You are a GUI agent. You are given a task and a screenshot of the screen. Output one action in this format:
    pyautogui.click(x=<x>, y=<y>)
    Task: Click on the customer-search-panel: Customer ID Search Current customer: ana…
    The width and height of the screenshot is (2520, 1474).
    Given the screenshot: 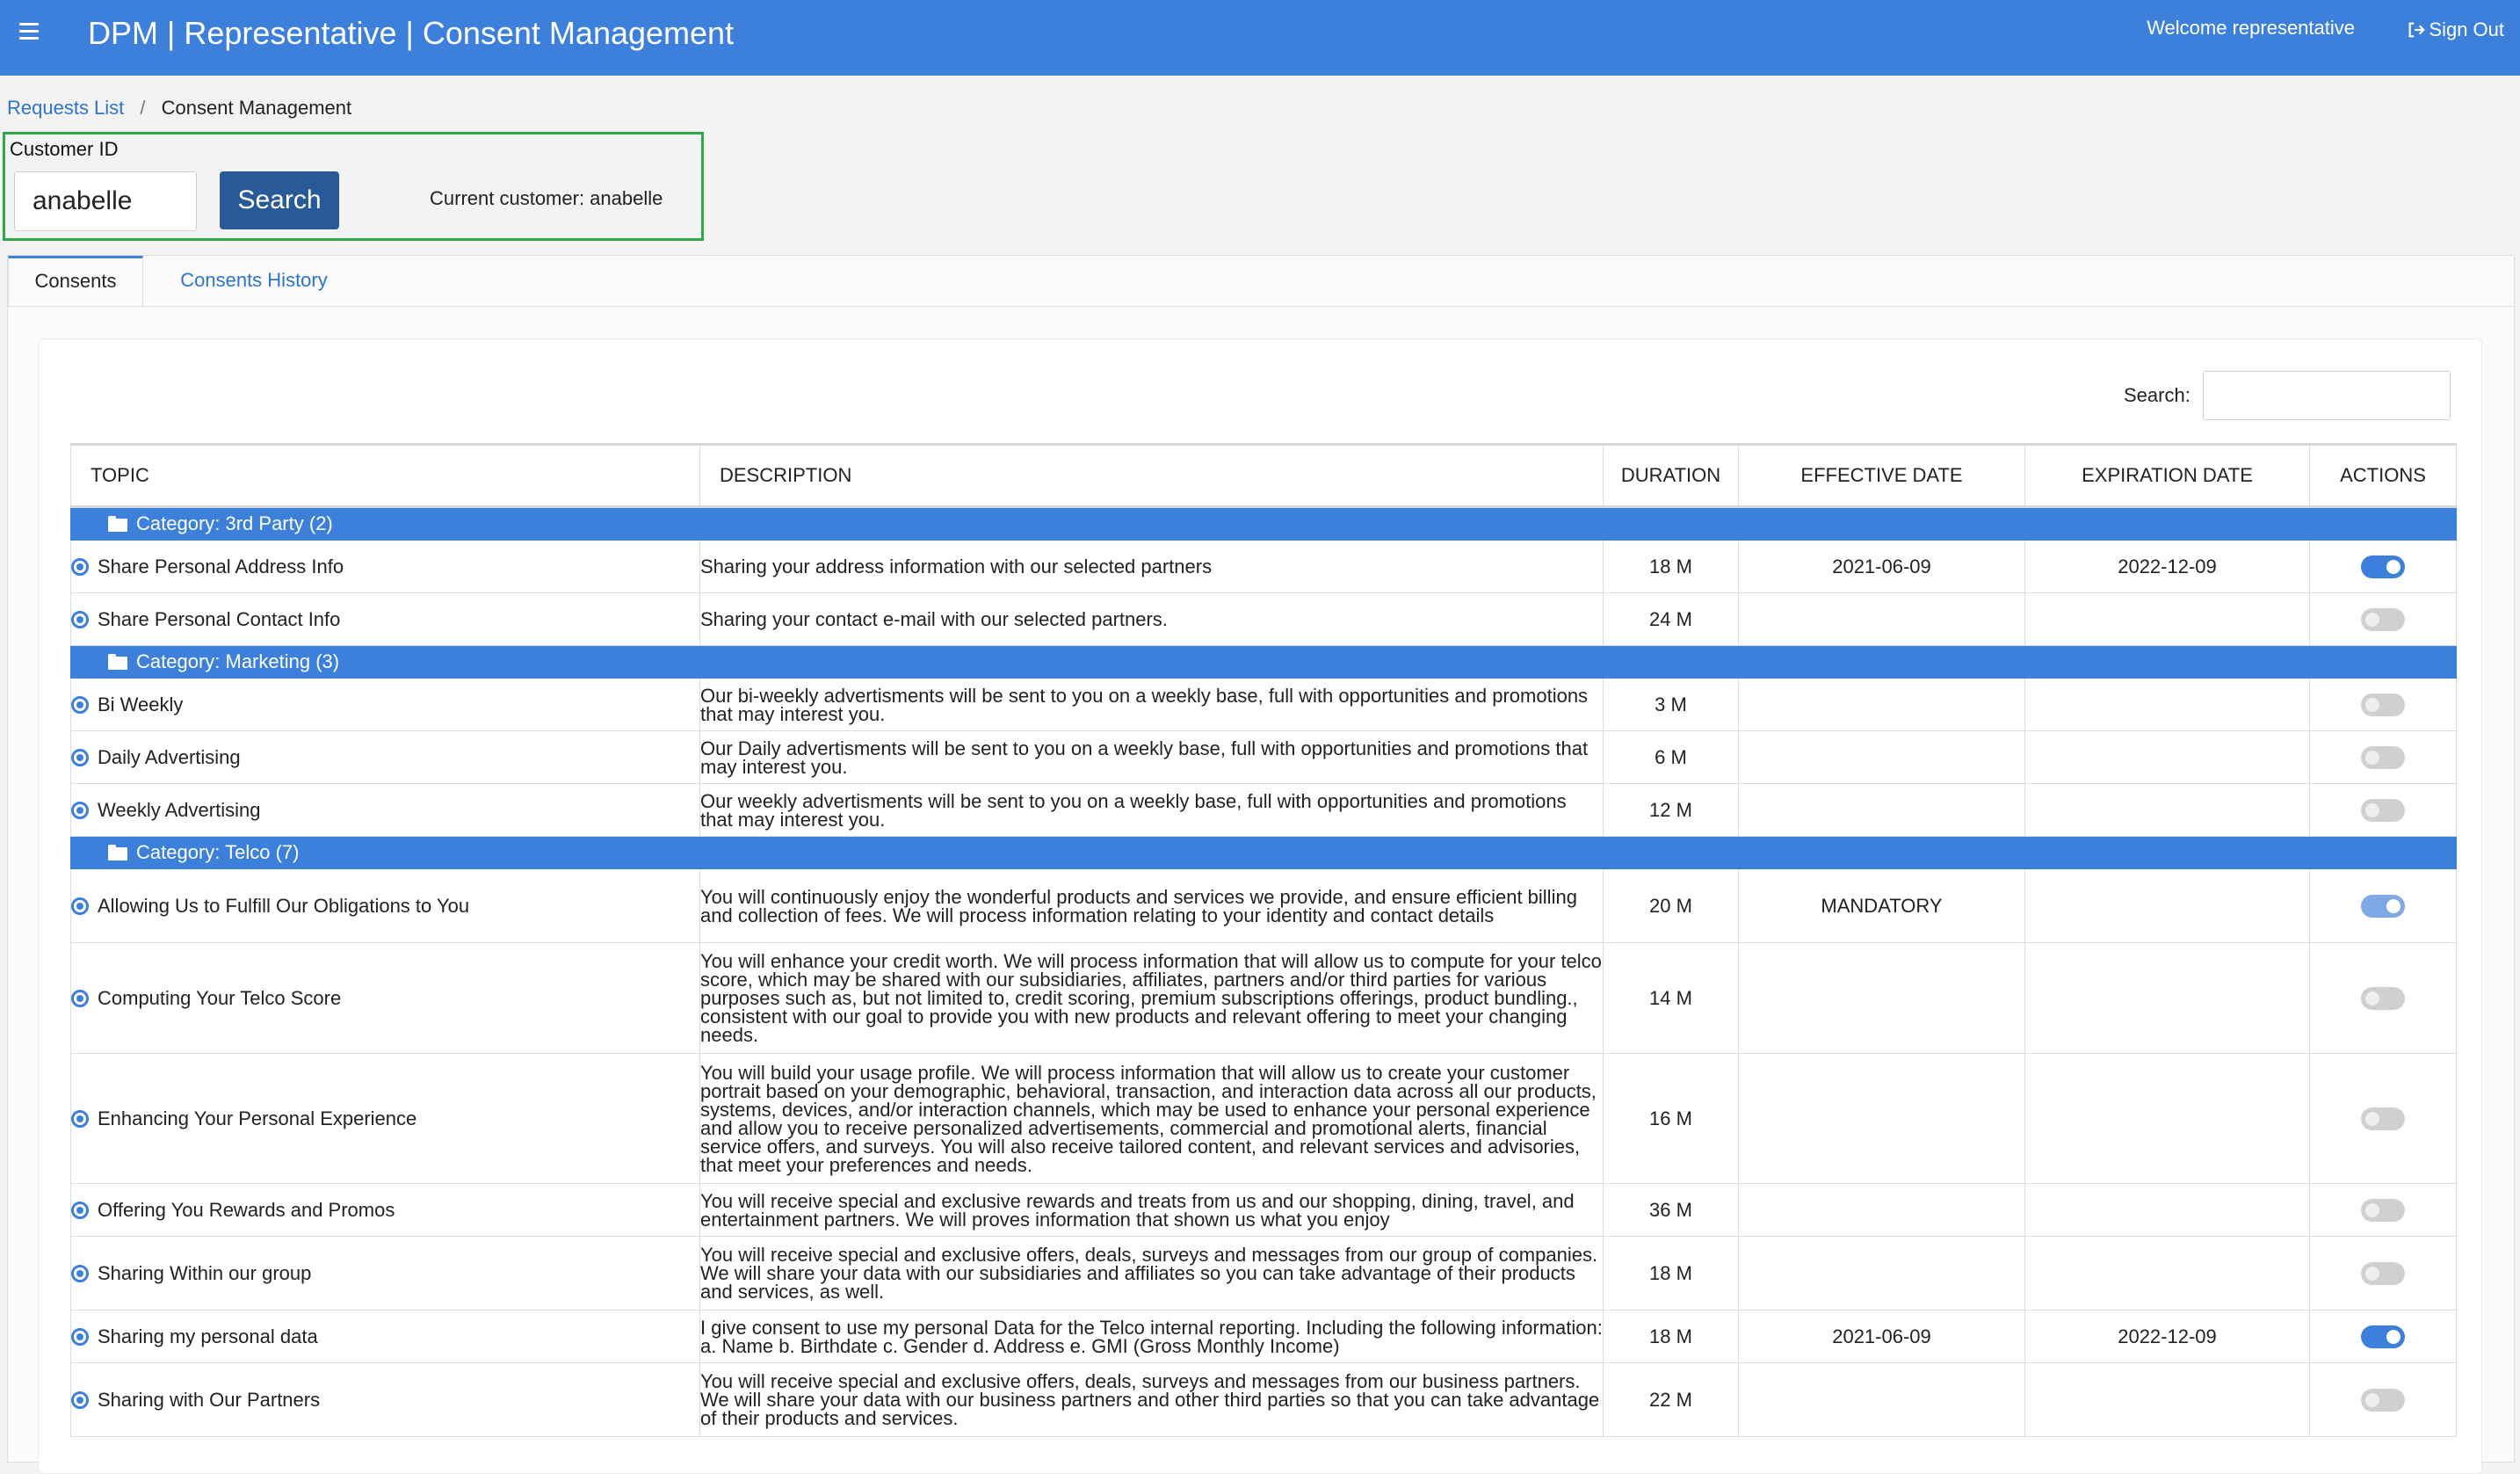 What is the action you would take?
    pyautogui.click(x=353, y=186)
    